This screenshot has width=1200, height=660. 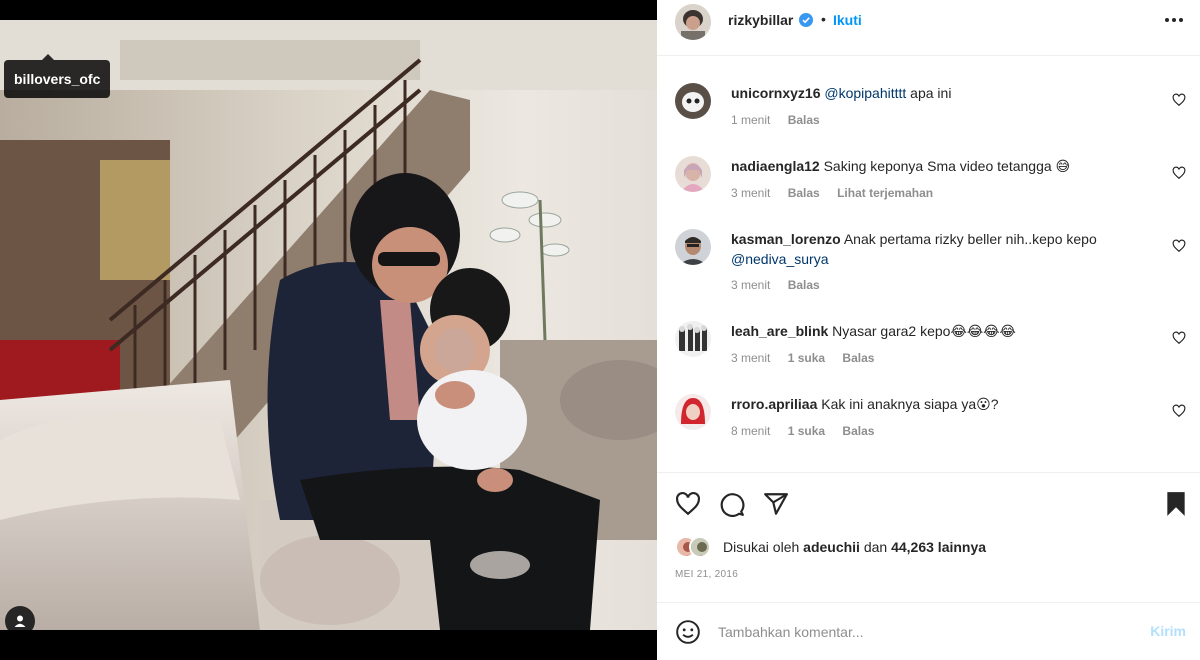 I want to click on comment-body: apa ini, so click(x=929, y=93).